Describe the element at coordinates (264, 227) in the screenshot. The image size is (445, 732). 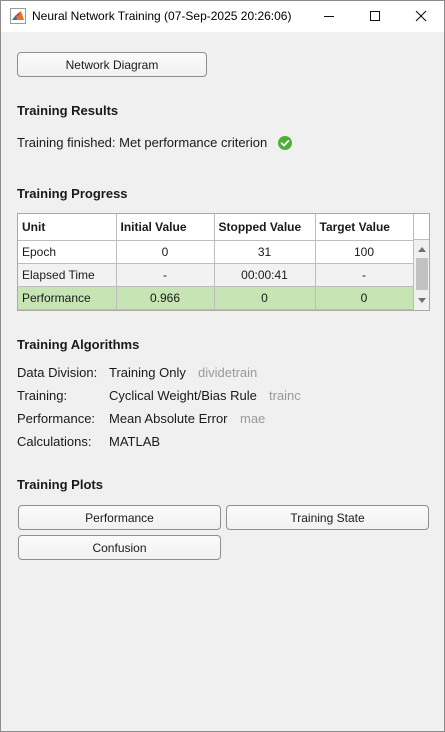
I see `column-header-stopped: Stopped Value` at that location.